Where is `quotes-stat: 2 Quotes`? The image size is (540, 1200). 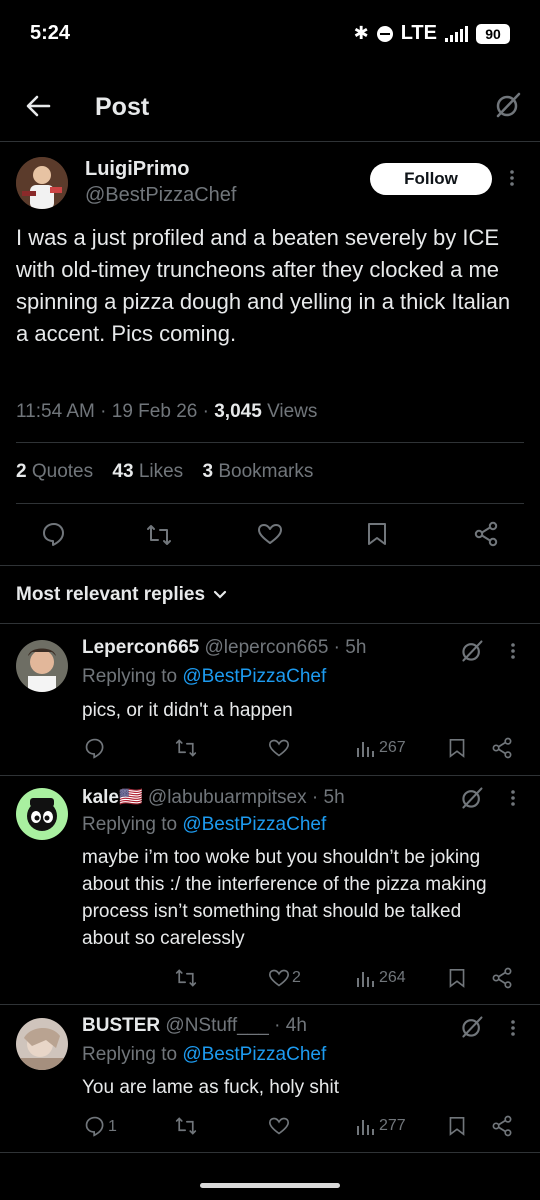 quotes-stat: 2 Quotes is located at coordinates (54, 471).